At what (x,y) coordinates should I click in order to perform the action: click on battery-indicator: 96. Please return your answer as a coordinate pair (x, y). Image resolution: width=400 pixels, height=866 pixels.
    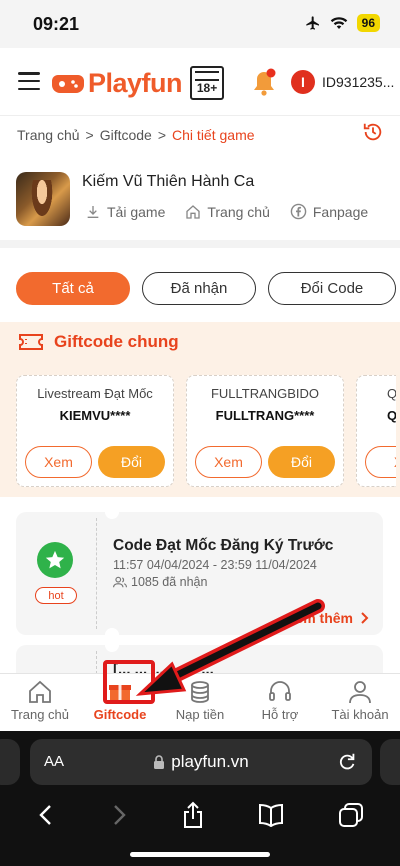
    Looking at the image, I should click on (368, 23).